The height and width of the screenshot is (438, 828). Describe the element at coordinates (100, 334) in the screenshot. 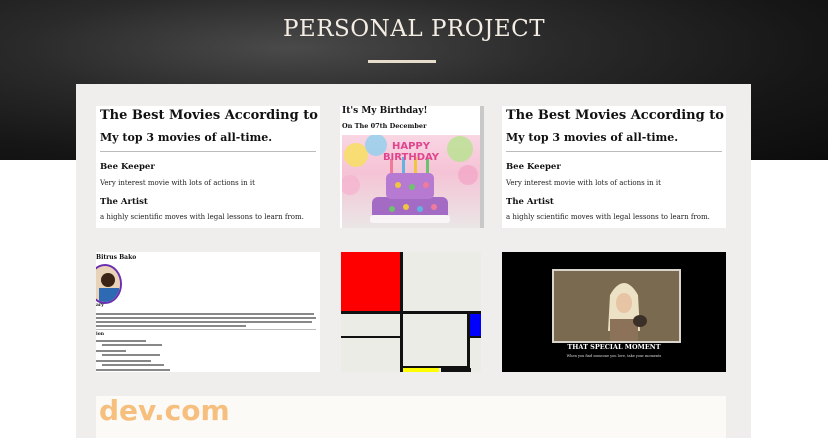

I see `resume-section-heading: ion` at that location.